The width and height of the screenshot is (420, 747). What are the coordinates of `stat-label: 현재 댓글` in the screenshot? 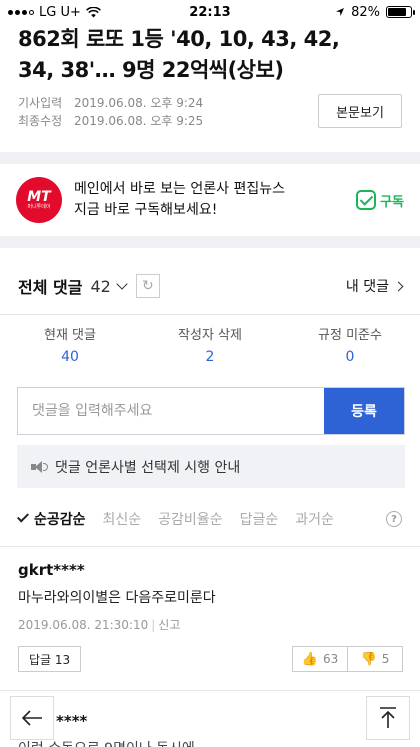 It's located at (70, 335).